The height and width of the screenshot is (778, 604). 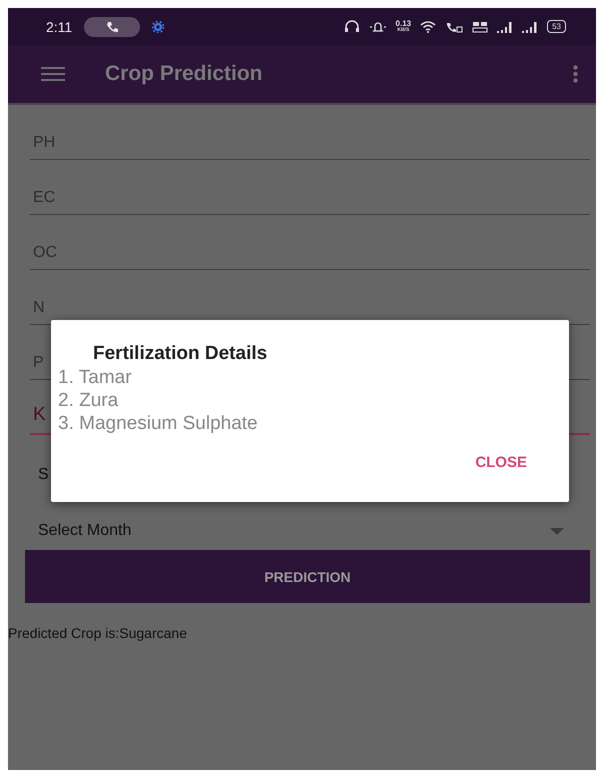 What do you see at coordinates (404, 24) in the screenshot?
I see `network-speed: 0.13` at bounding box center [404, 24].